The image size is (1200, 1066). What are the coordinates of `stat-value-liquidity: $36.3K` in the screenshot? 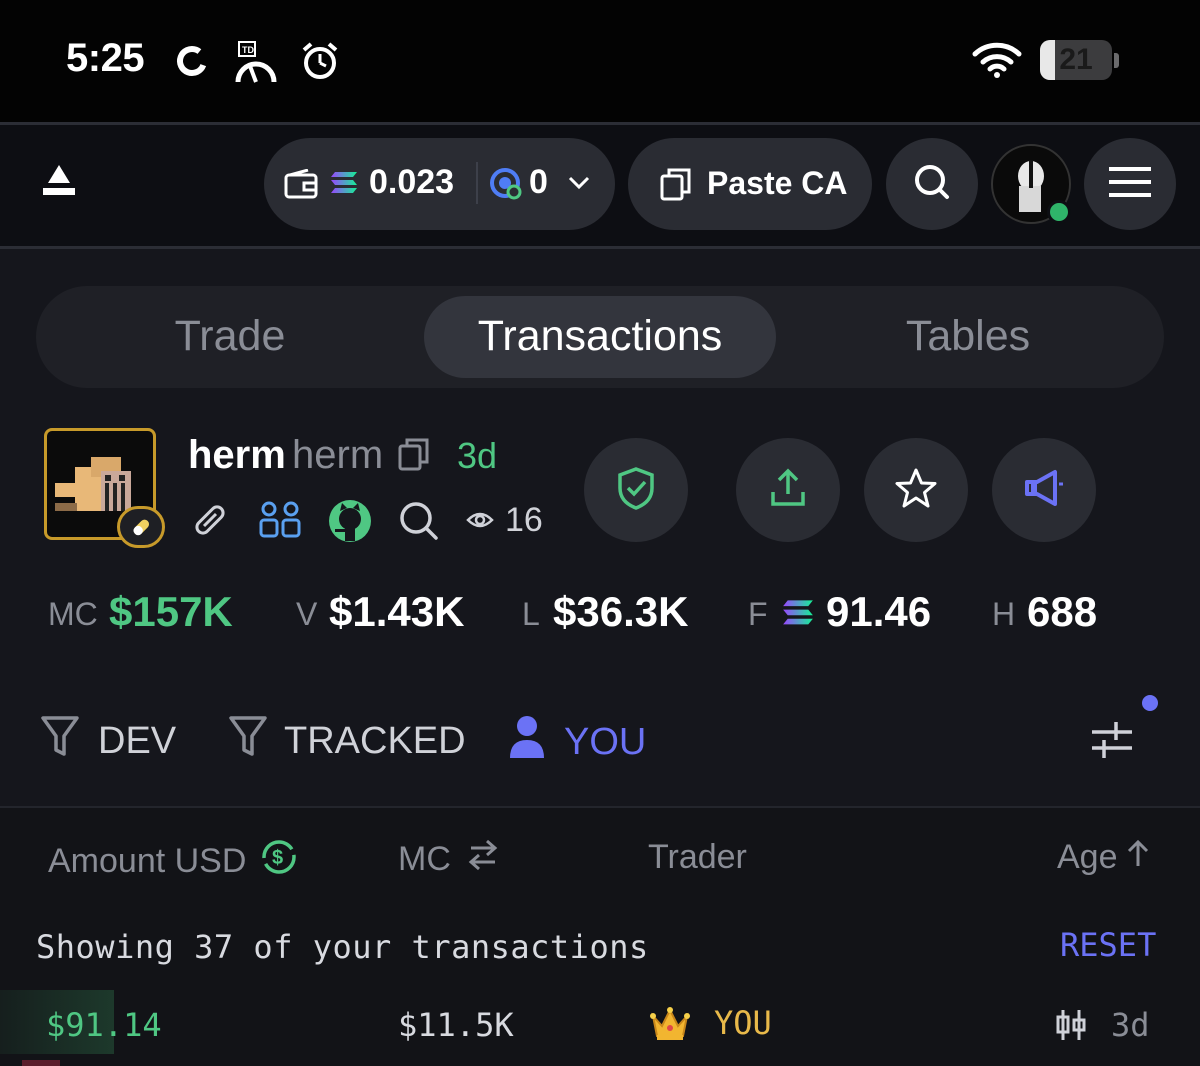 It's located at (621, 611).